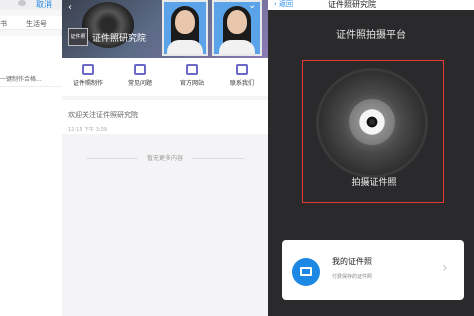  I want to click on shoot-highlight-frame: 拍摄证件照, so click(373, 131).